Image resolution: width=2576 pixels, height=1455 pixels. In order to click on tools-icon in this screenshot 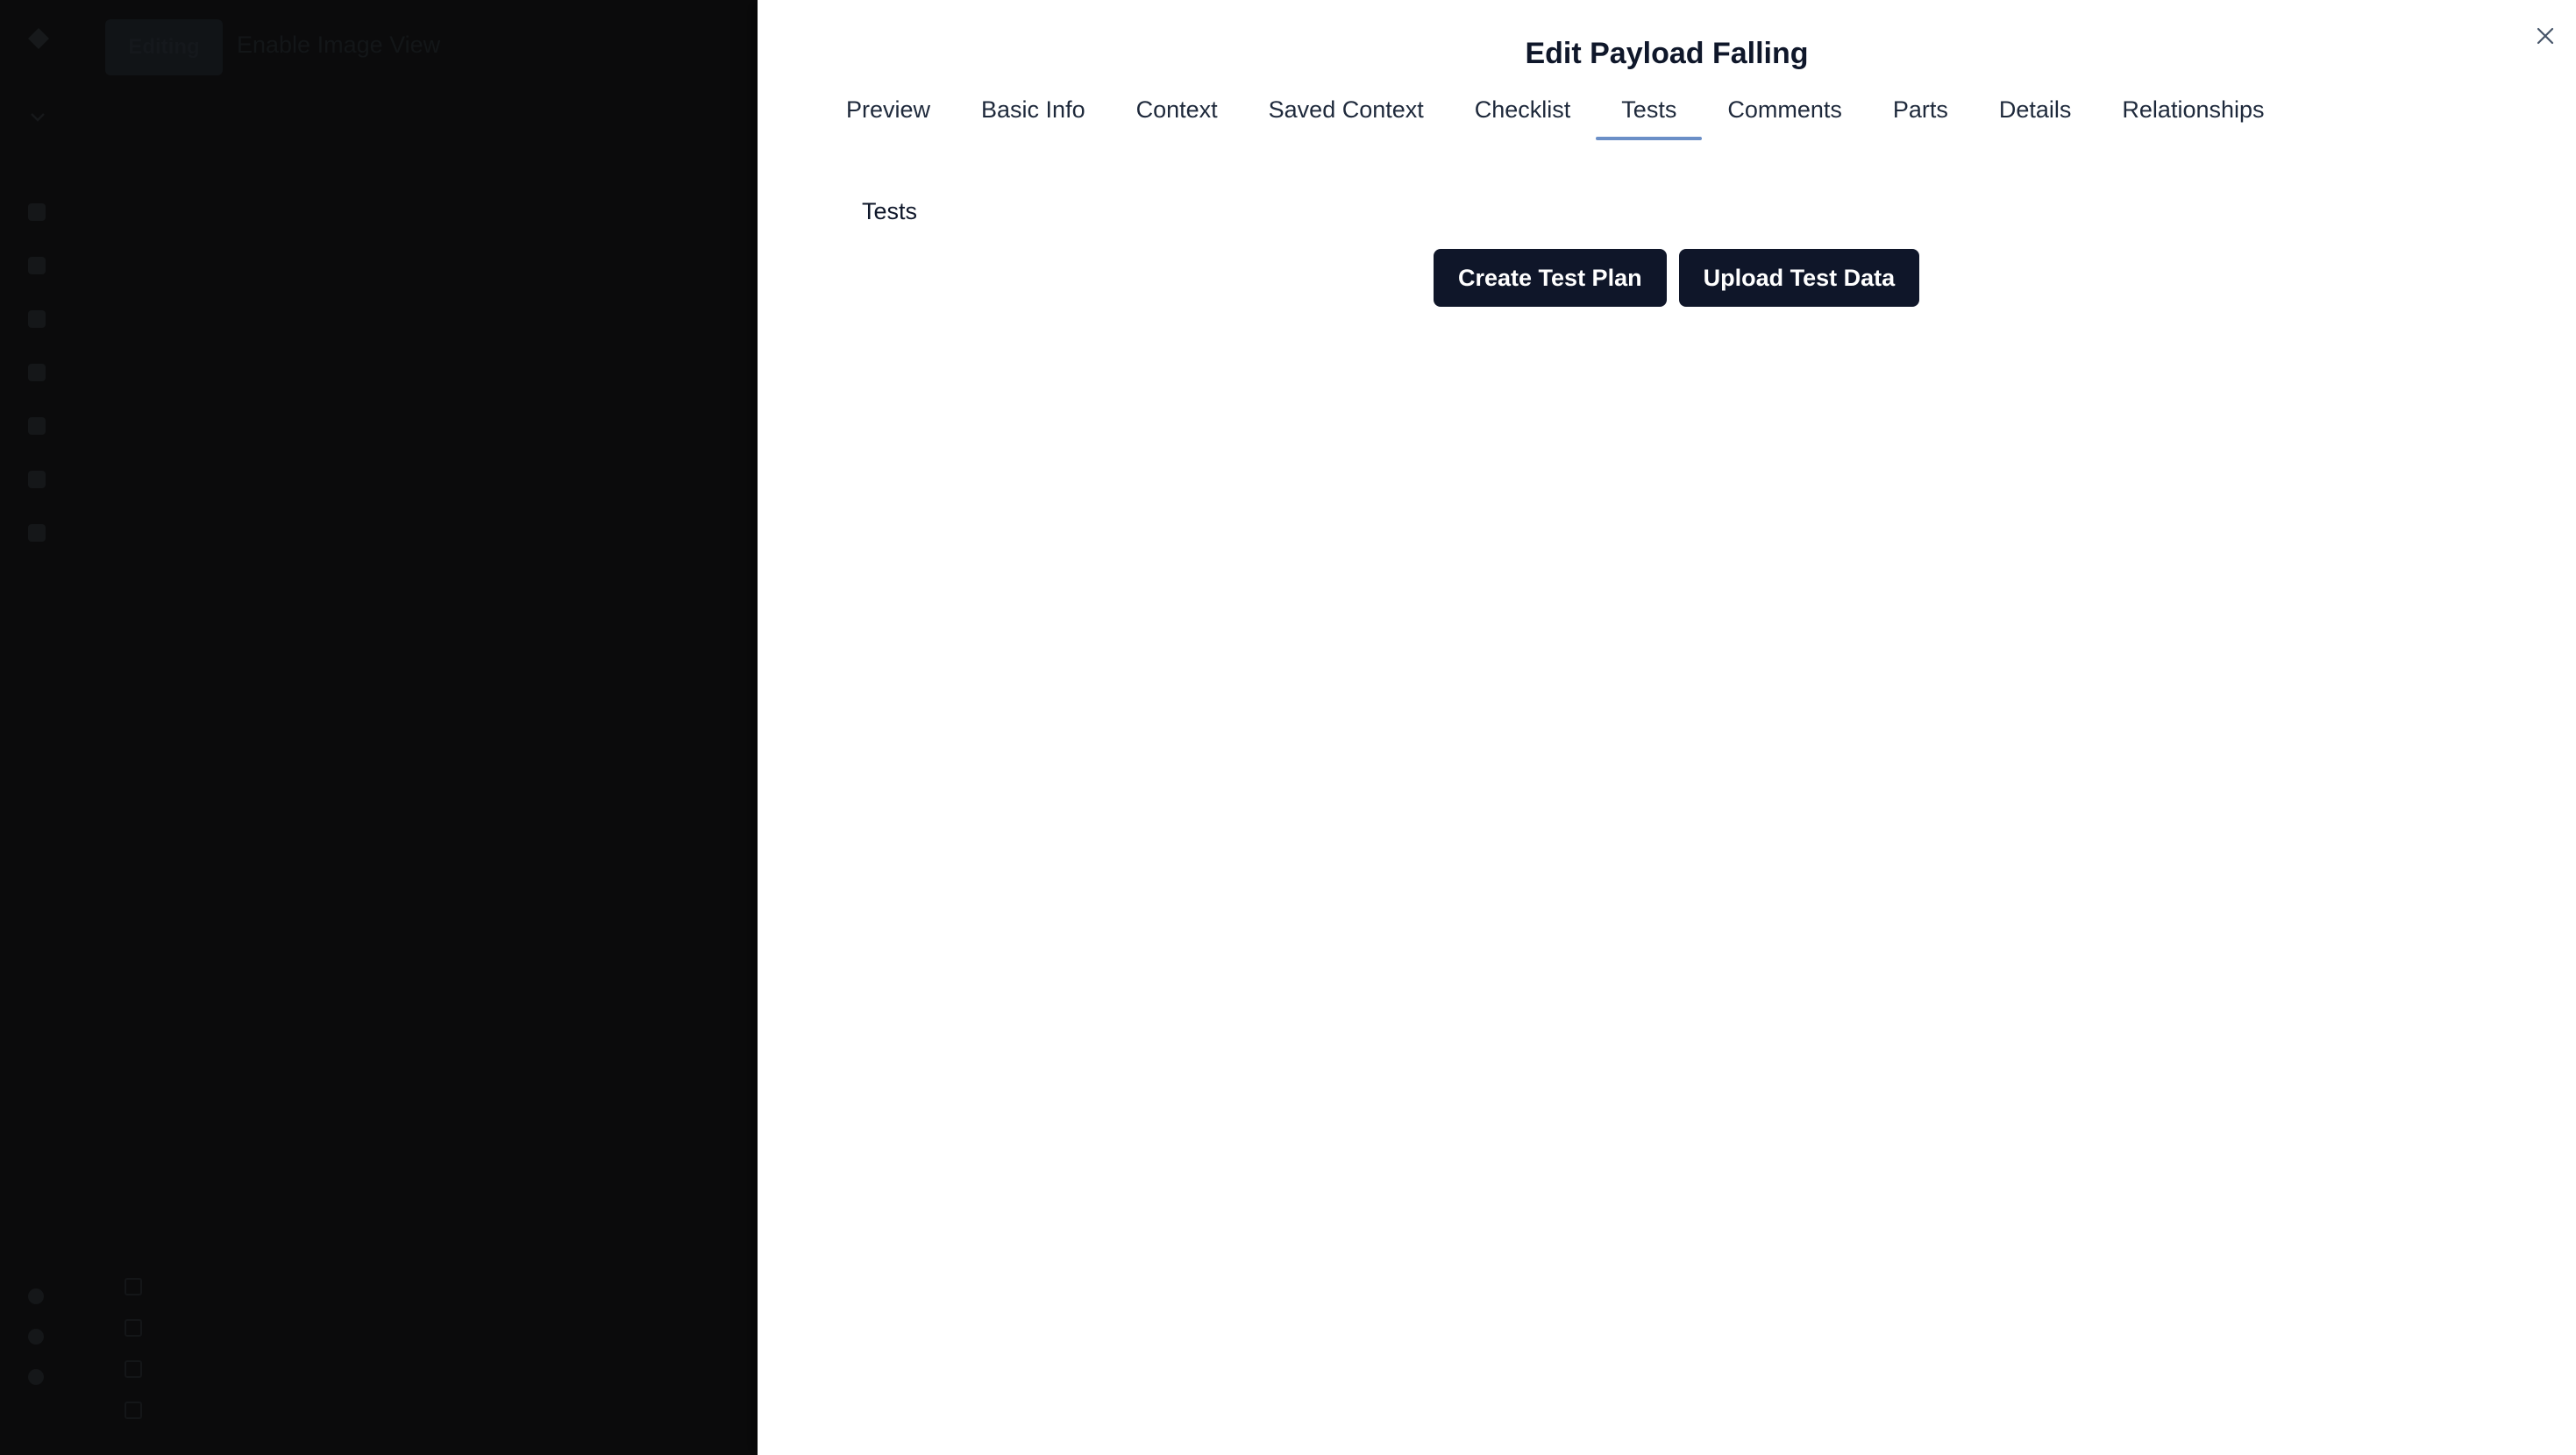, I will do `click(37, 372)`.